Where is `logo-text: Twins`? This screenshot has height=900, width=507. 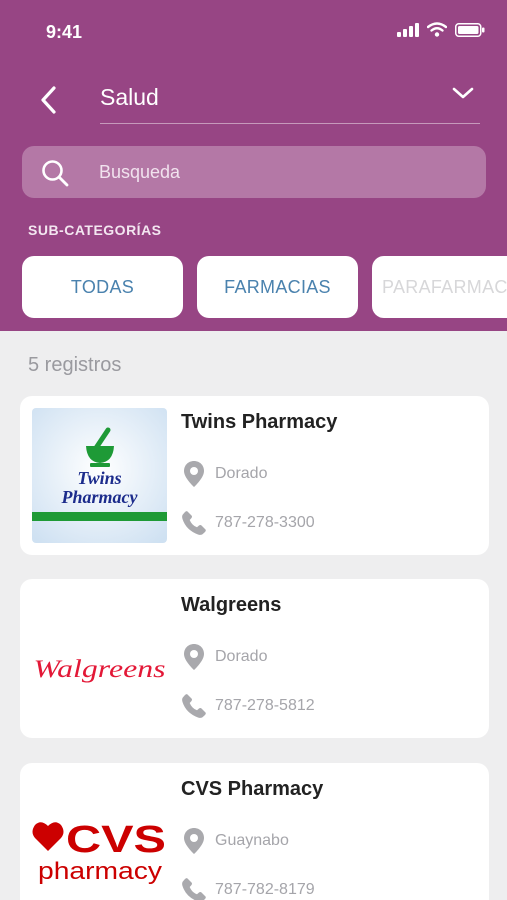
logo-text: Twins is located at coordinates (99, 478).